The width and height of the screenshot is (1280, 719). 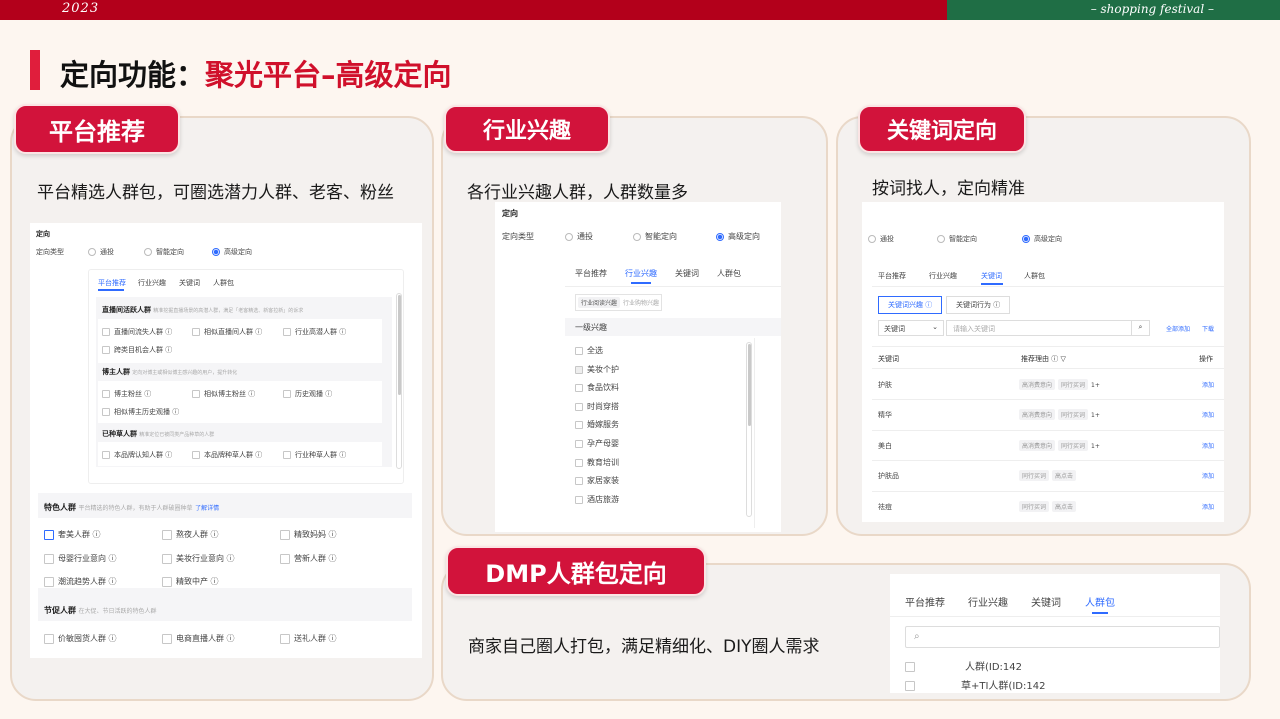 What do you see at coordinates (111, 290) in the screenshot?
I see `tab-underline` at bounding box center [111, 290].